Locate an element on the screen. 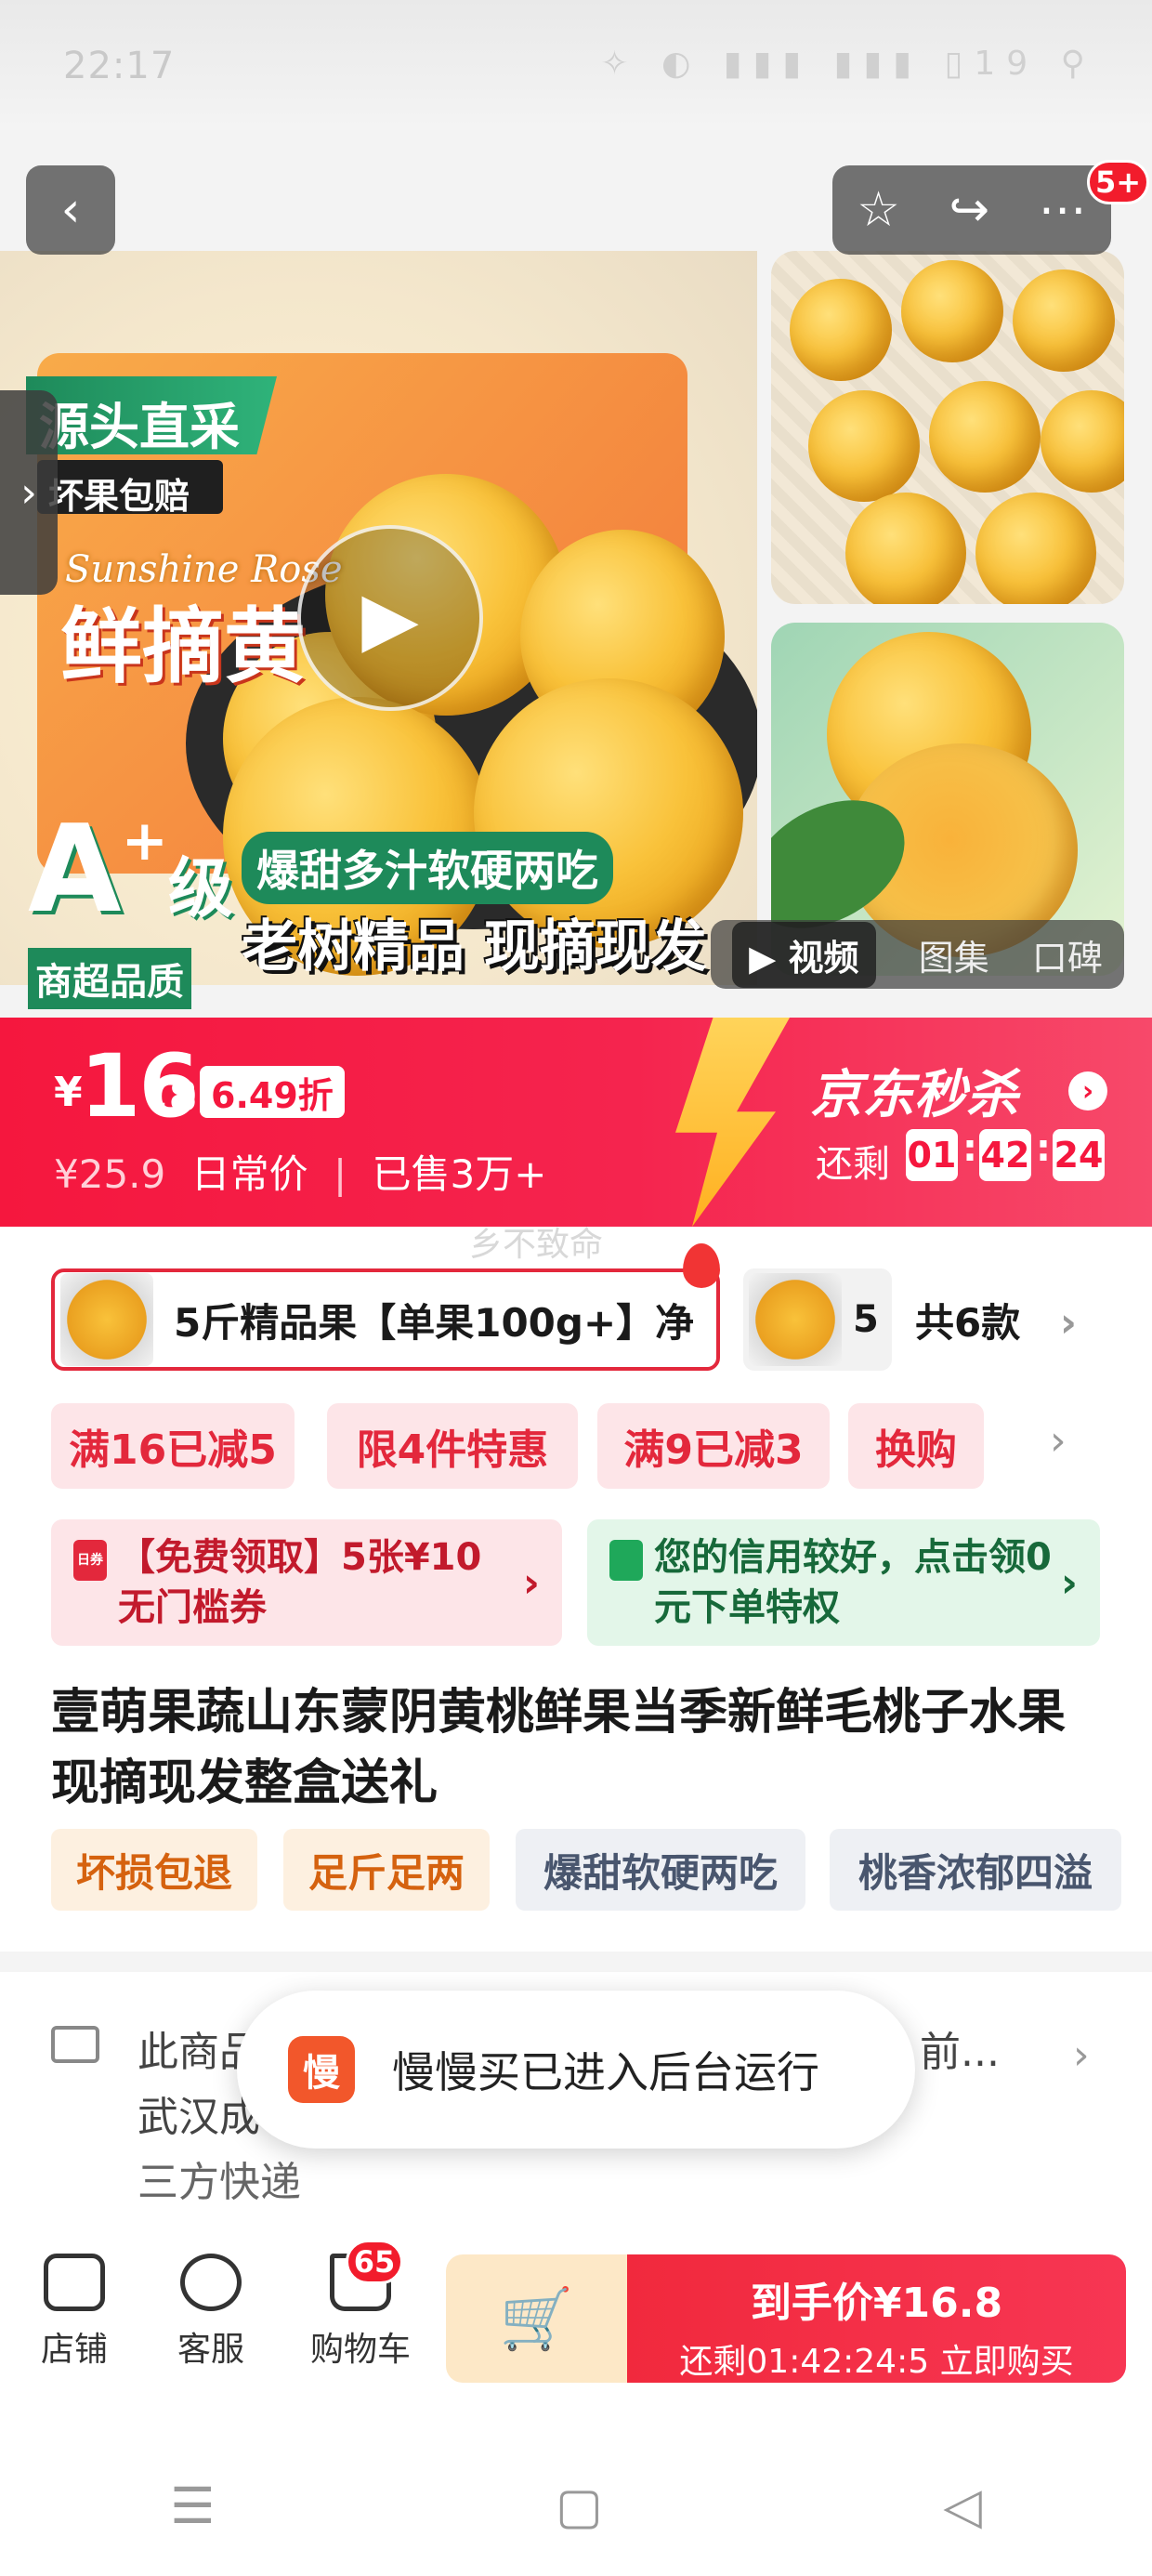 This screenshot has width=1152, height=2576. star-icon: ☆ is located at coordinates (878, 210).